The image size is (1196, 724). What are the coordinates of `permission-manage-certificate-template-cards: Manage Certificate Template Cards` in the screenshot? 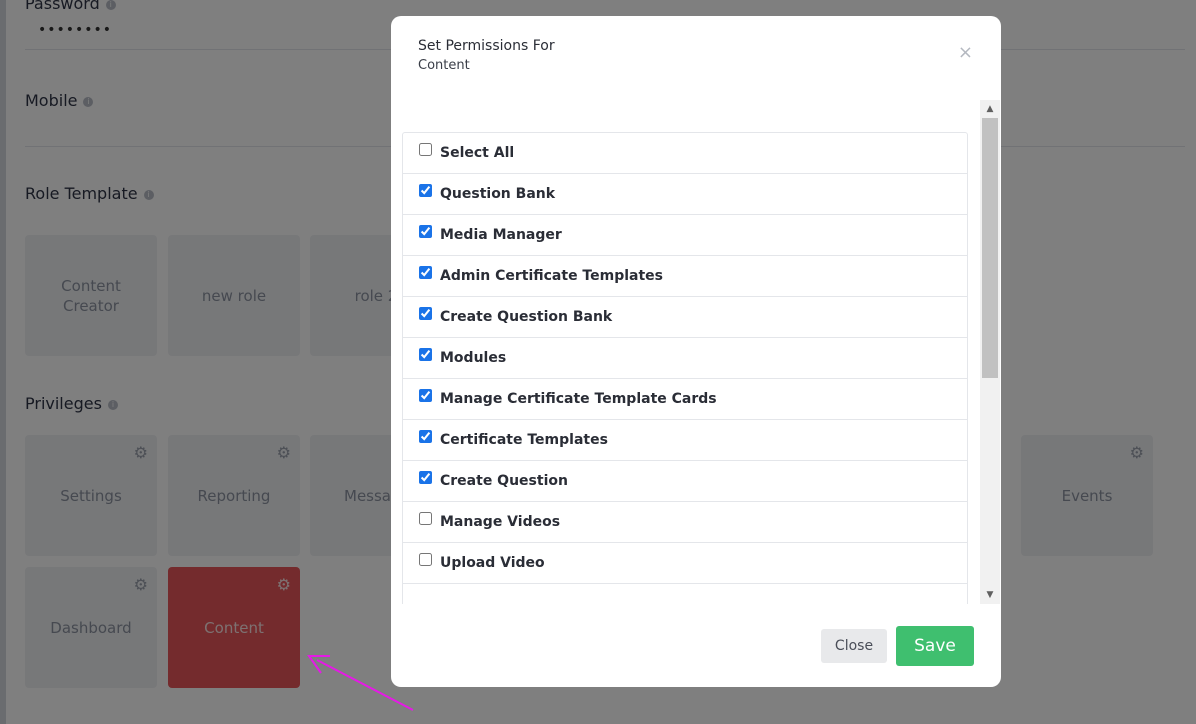 It's located at (685, 399).